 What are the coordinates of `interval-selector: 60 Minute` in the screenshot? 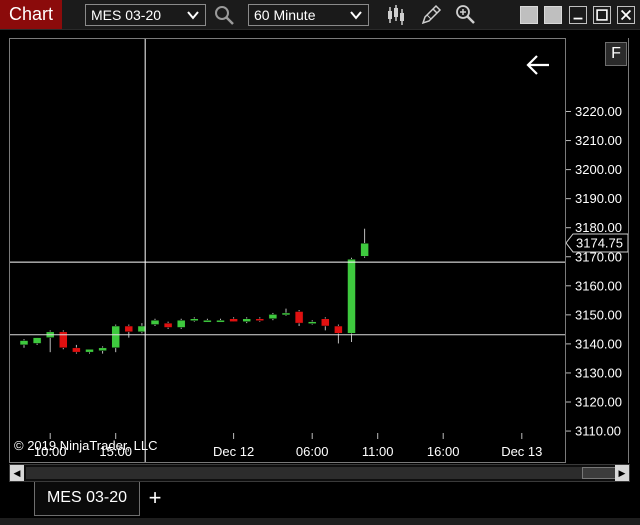 It's located at (308, 15).